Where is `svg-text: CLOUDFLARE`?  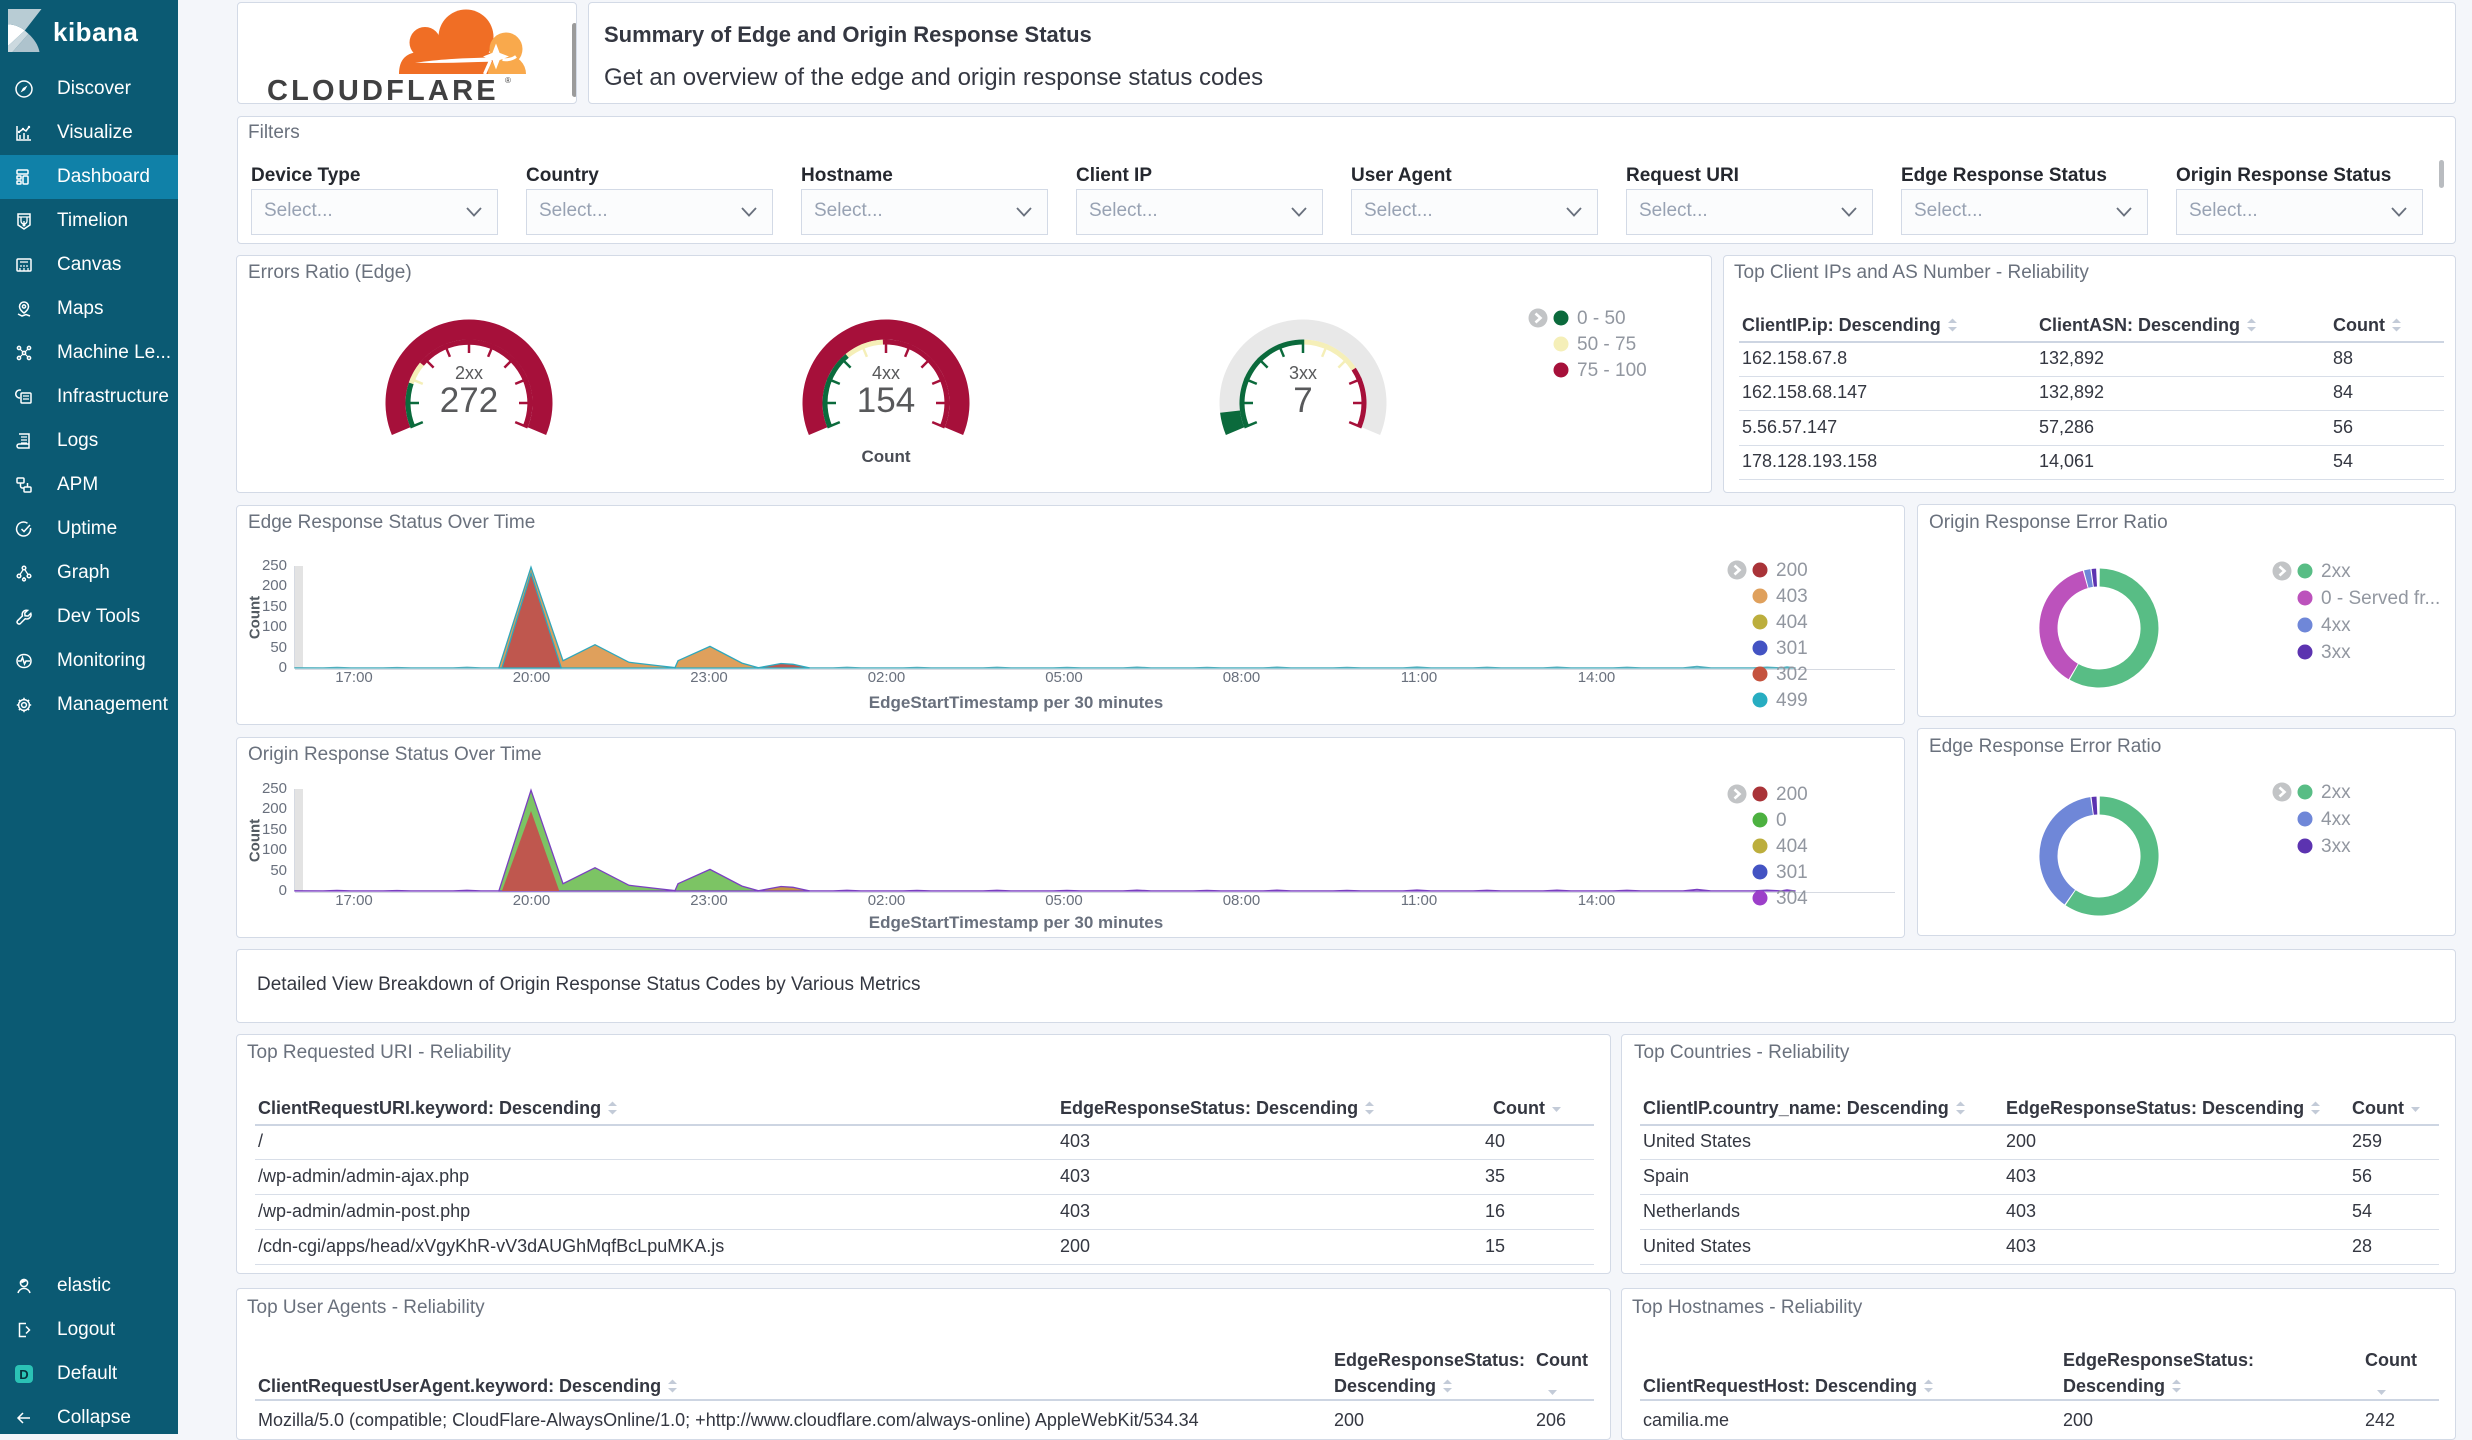 svg-text: CLOUDFLARE is located at coordinates (383, 89).